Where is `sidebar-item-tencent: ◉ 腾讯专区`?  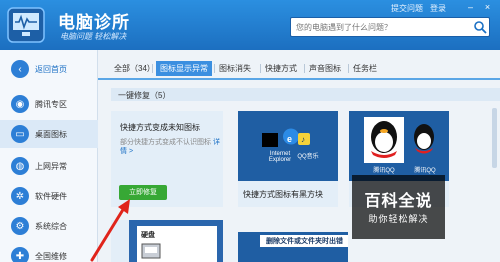
sidebar-item-tencent: ◉ 腾讯专区 is located at coordinates (49, 104).